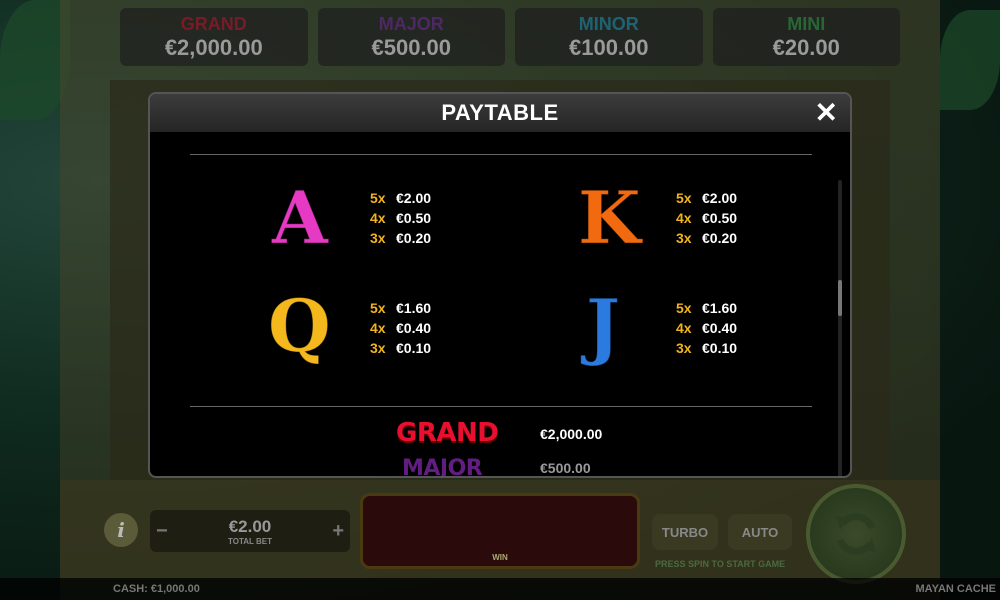 This screenshot has width=1000, height=600. Describe the element at coordinates (411, 23) in the screenshot. I see `jackpot-label: MAJOR` at that location.